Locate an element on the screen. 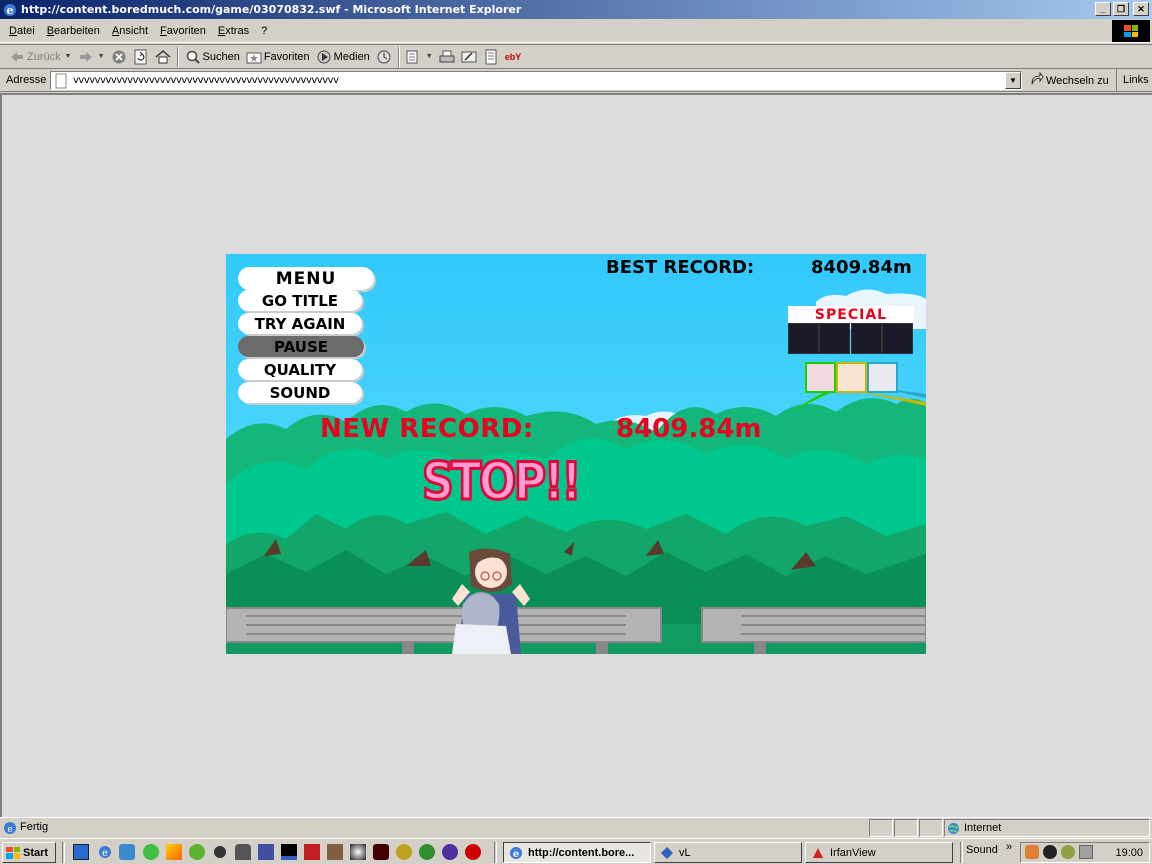 This screenshot has width=1152, height=864. forward-dropdown-icon: ▼ is located at coordinates (101, 56).